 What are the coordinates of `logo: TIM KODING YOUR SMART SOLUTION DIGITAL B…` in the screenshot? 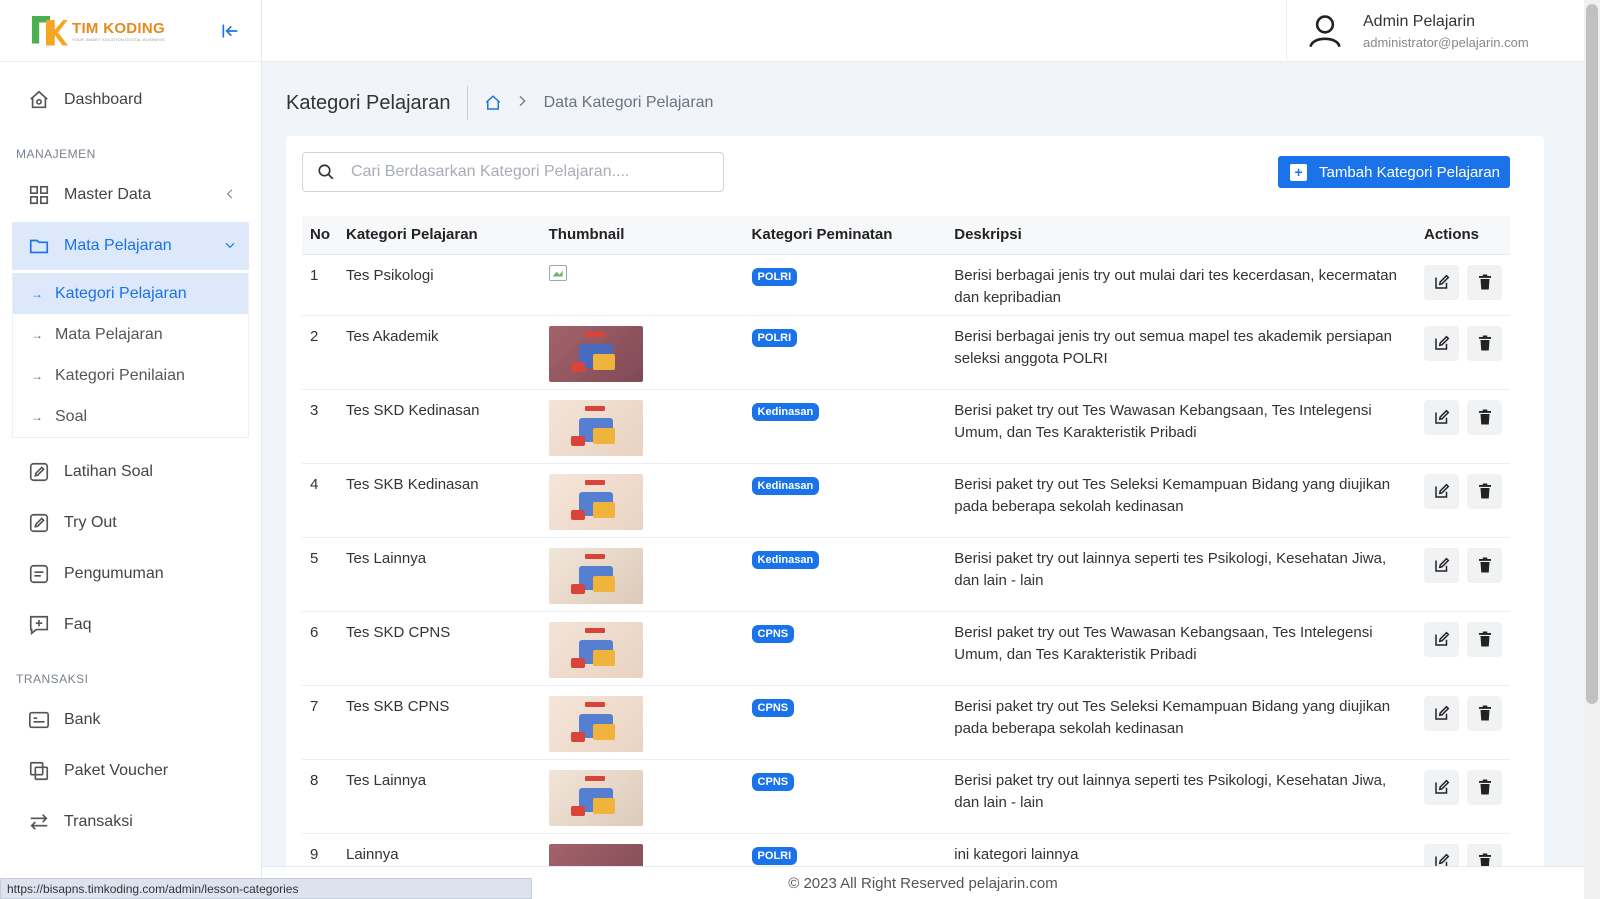 It's located at (98, 31).